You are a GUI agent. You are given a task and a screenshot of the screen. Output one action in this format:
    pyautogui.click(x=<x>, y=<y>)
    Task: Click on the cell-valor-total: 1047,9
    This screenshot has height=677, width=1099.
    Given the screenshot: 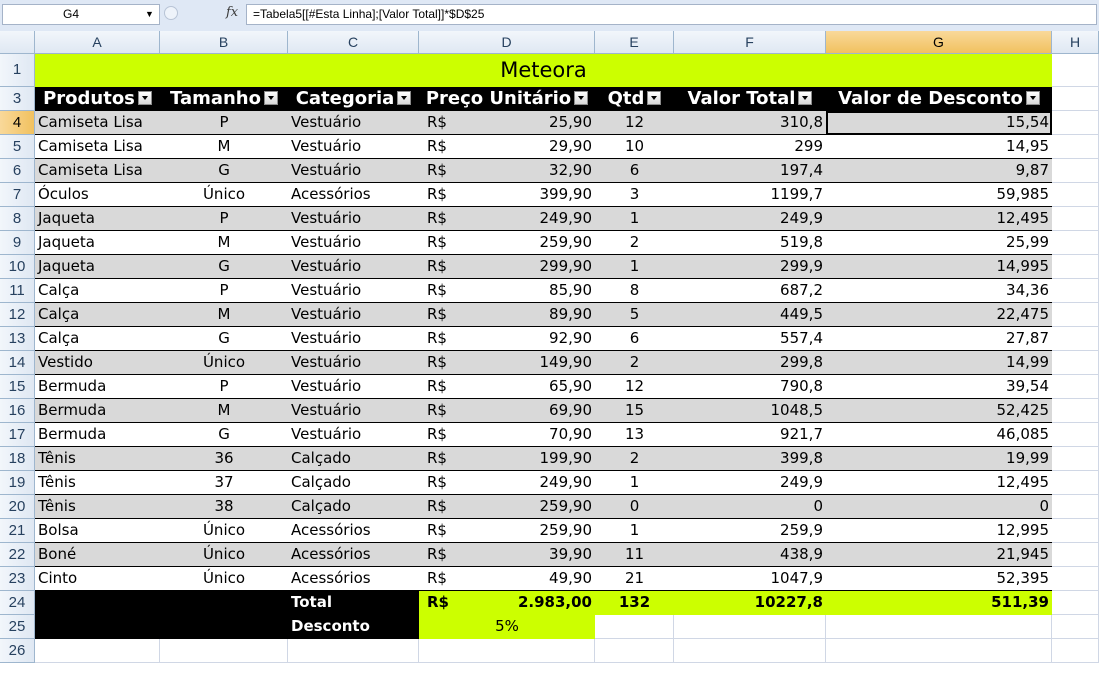 What is the action you would take?
    pyautogui.click(x=750, y=579)
    